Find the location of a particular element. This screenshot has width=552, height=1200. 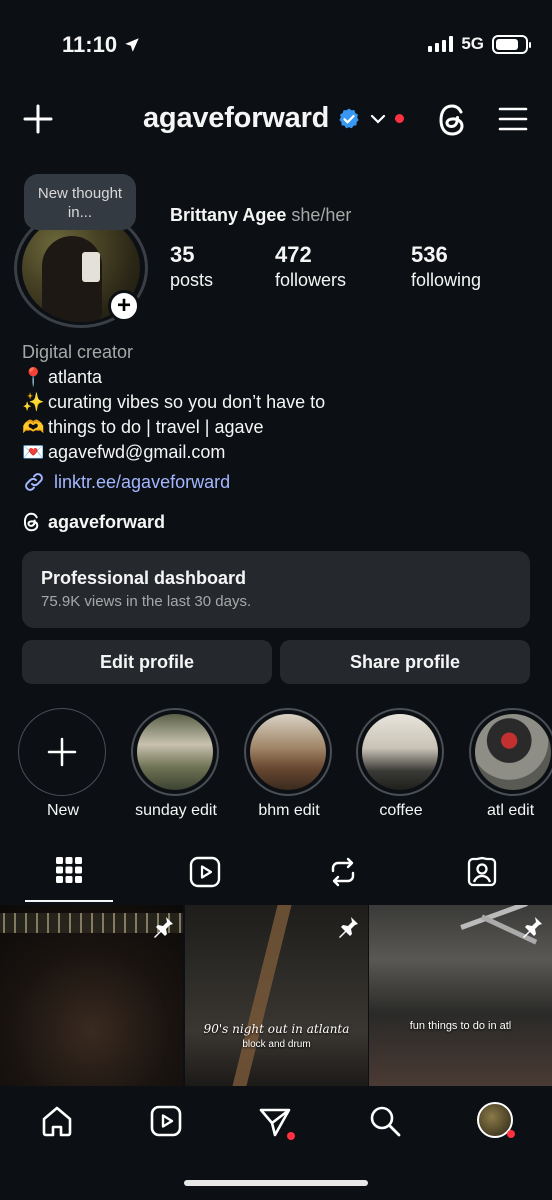

stat-value: 472 is located at coordinates (293, 254).